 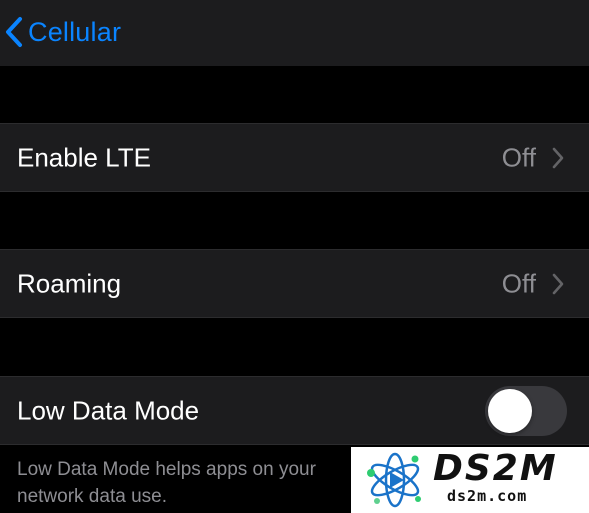 I want to click on description-line-1: Low Data Mode helps apps on your, so click(x=166, y=469).